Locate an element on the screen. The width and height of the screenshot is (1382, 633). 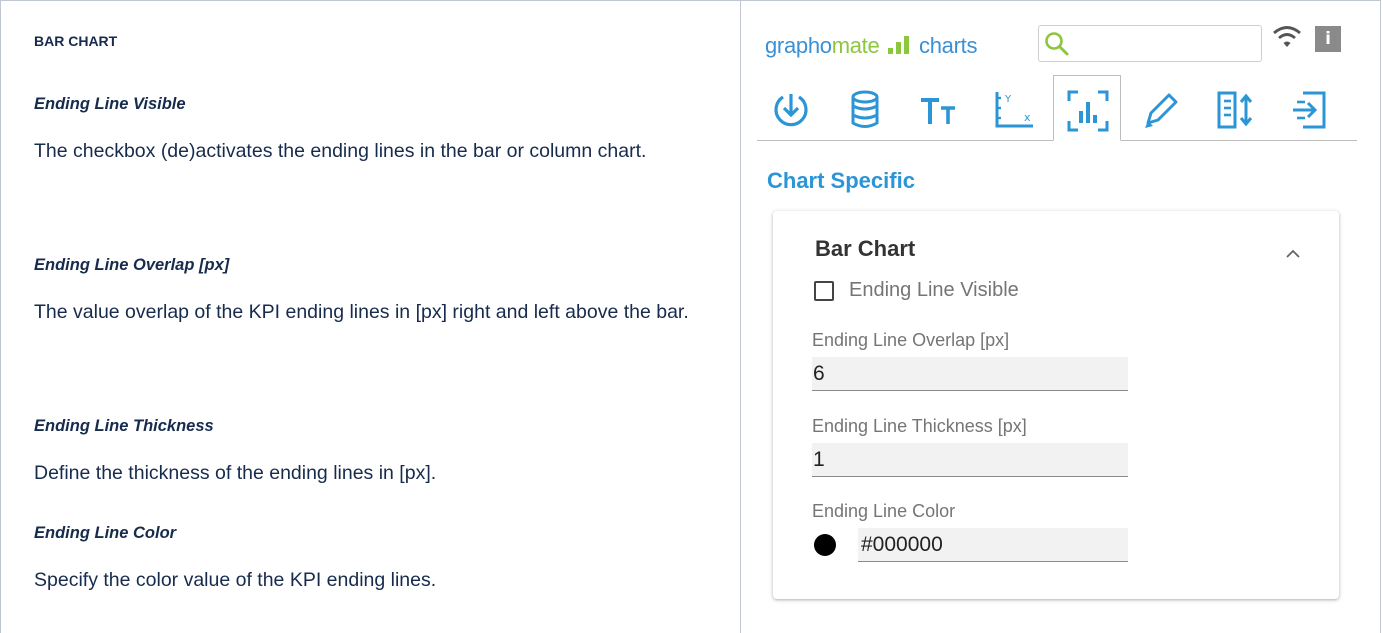
graphomate-logo: graphomate charts is located at coordinates (871, 46).